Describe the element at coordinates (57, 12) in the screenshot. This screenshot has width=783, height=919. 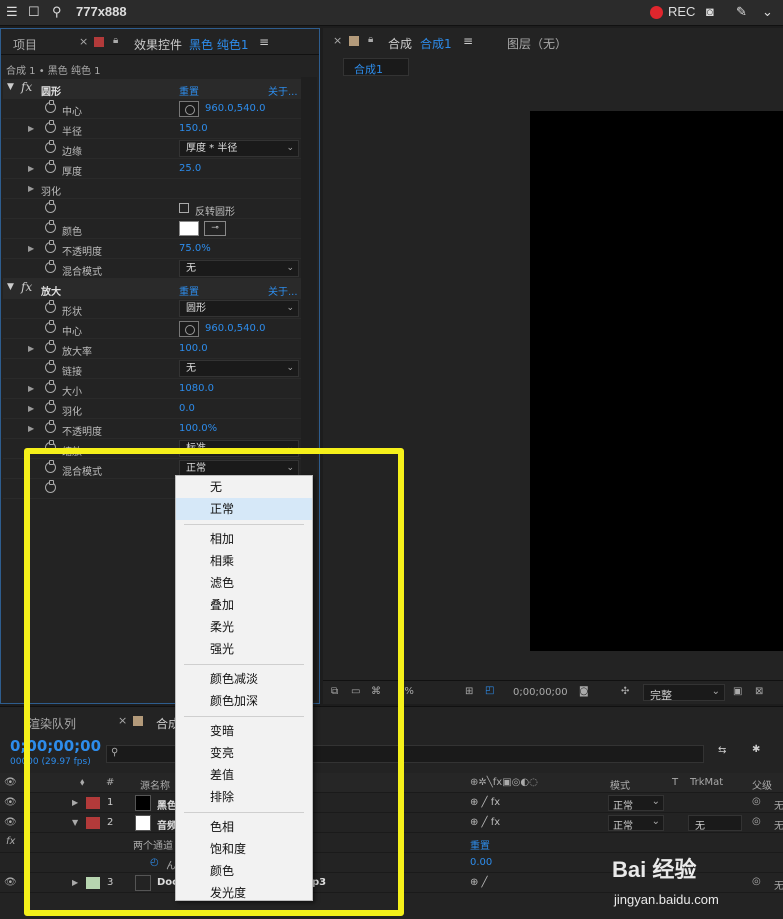
I see `search-icon: ⚲` at that location.